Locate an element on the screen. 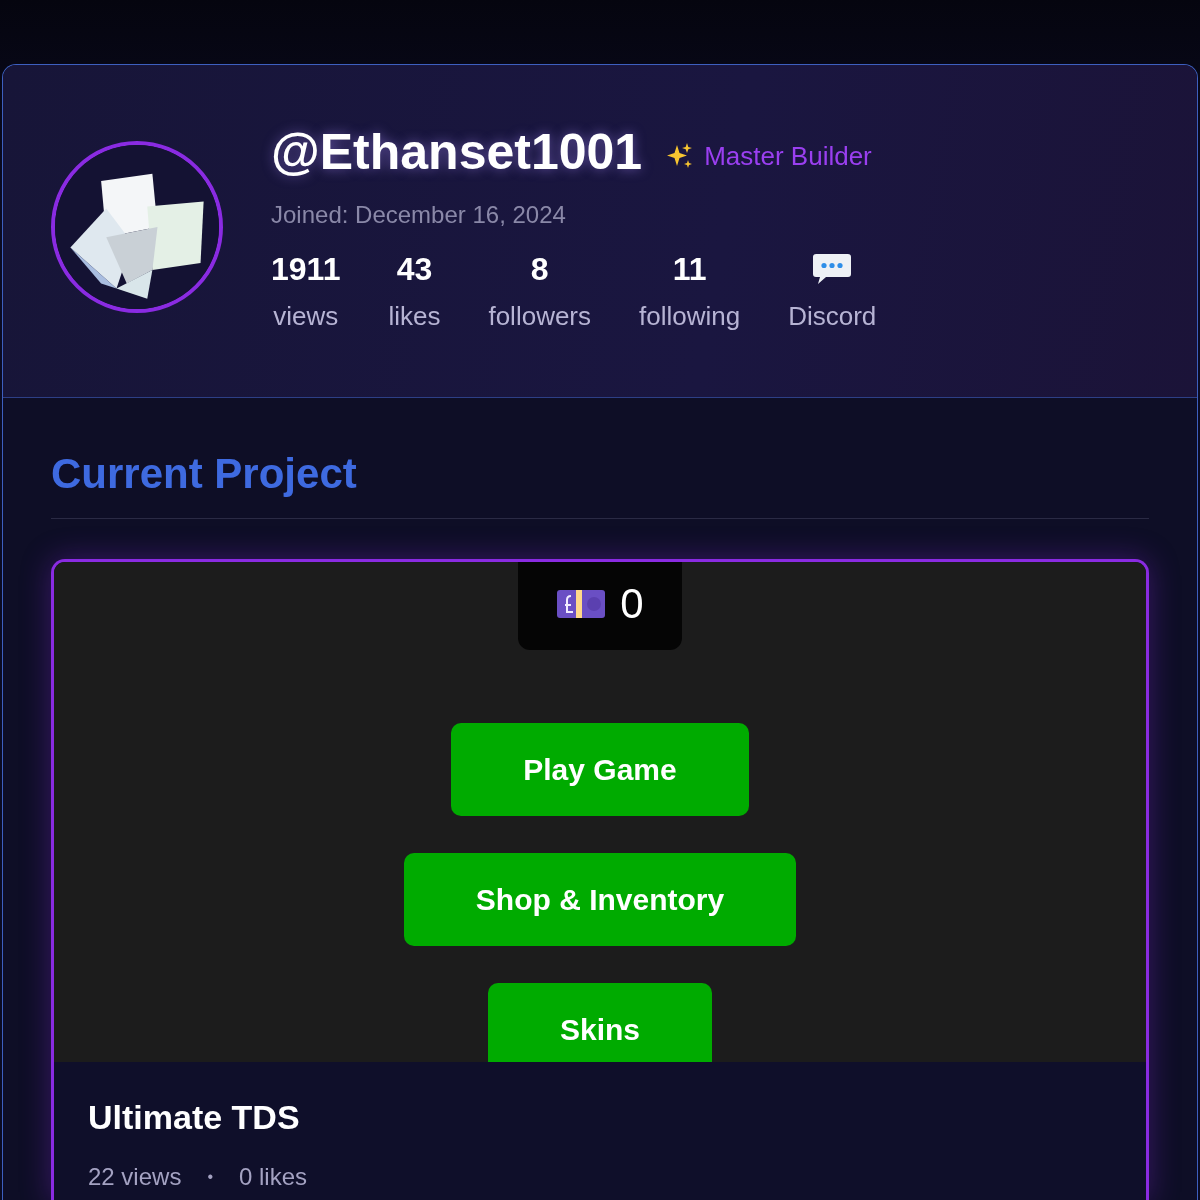 The height and width of the screenshot is (1200, 1200). game-menu-button: Skins is located at coordinates (599, 1022).